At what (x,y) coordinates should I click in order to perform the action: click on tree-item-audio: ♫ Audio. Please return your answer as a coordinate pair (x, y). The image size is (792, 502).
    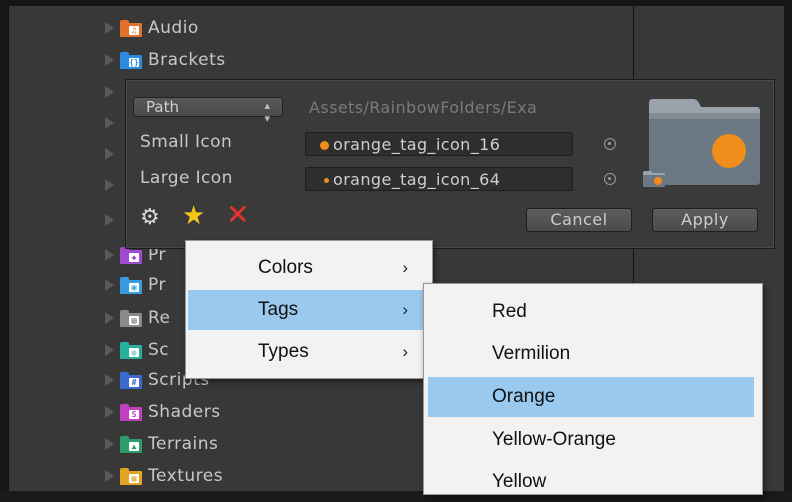
    Looking at the image, I should click on (152, 28).